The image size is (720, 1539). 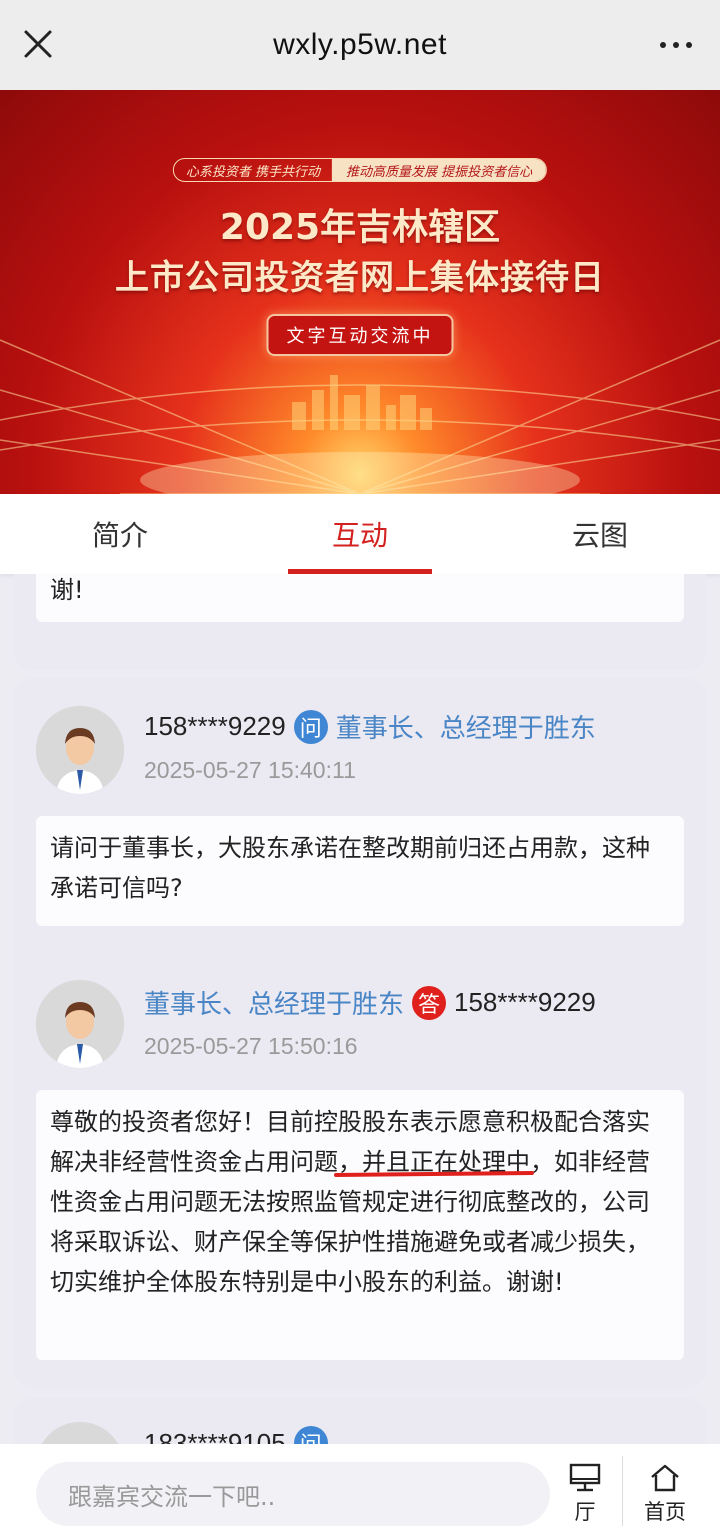 I want to click on home-label: 首页, so click(x=665, y=1512).